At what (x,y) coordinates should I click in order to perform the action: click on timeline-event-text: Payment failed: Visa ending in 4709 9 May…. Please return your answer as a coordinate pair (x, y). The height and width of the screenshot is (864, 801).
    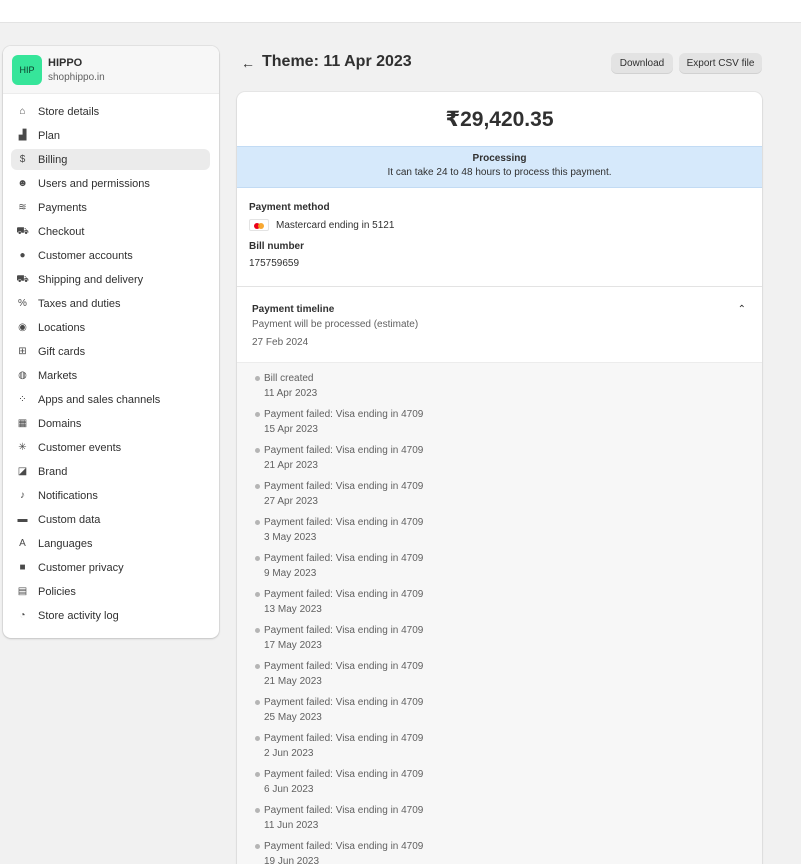
    Looking at the image, I should click on (343, 571).